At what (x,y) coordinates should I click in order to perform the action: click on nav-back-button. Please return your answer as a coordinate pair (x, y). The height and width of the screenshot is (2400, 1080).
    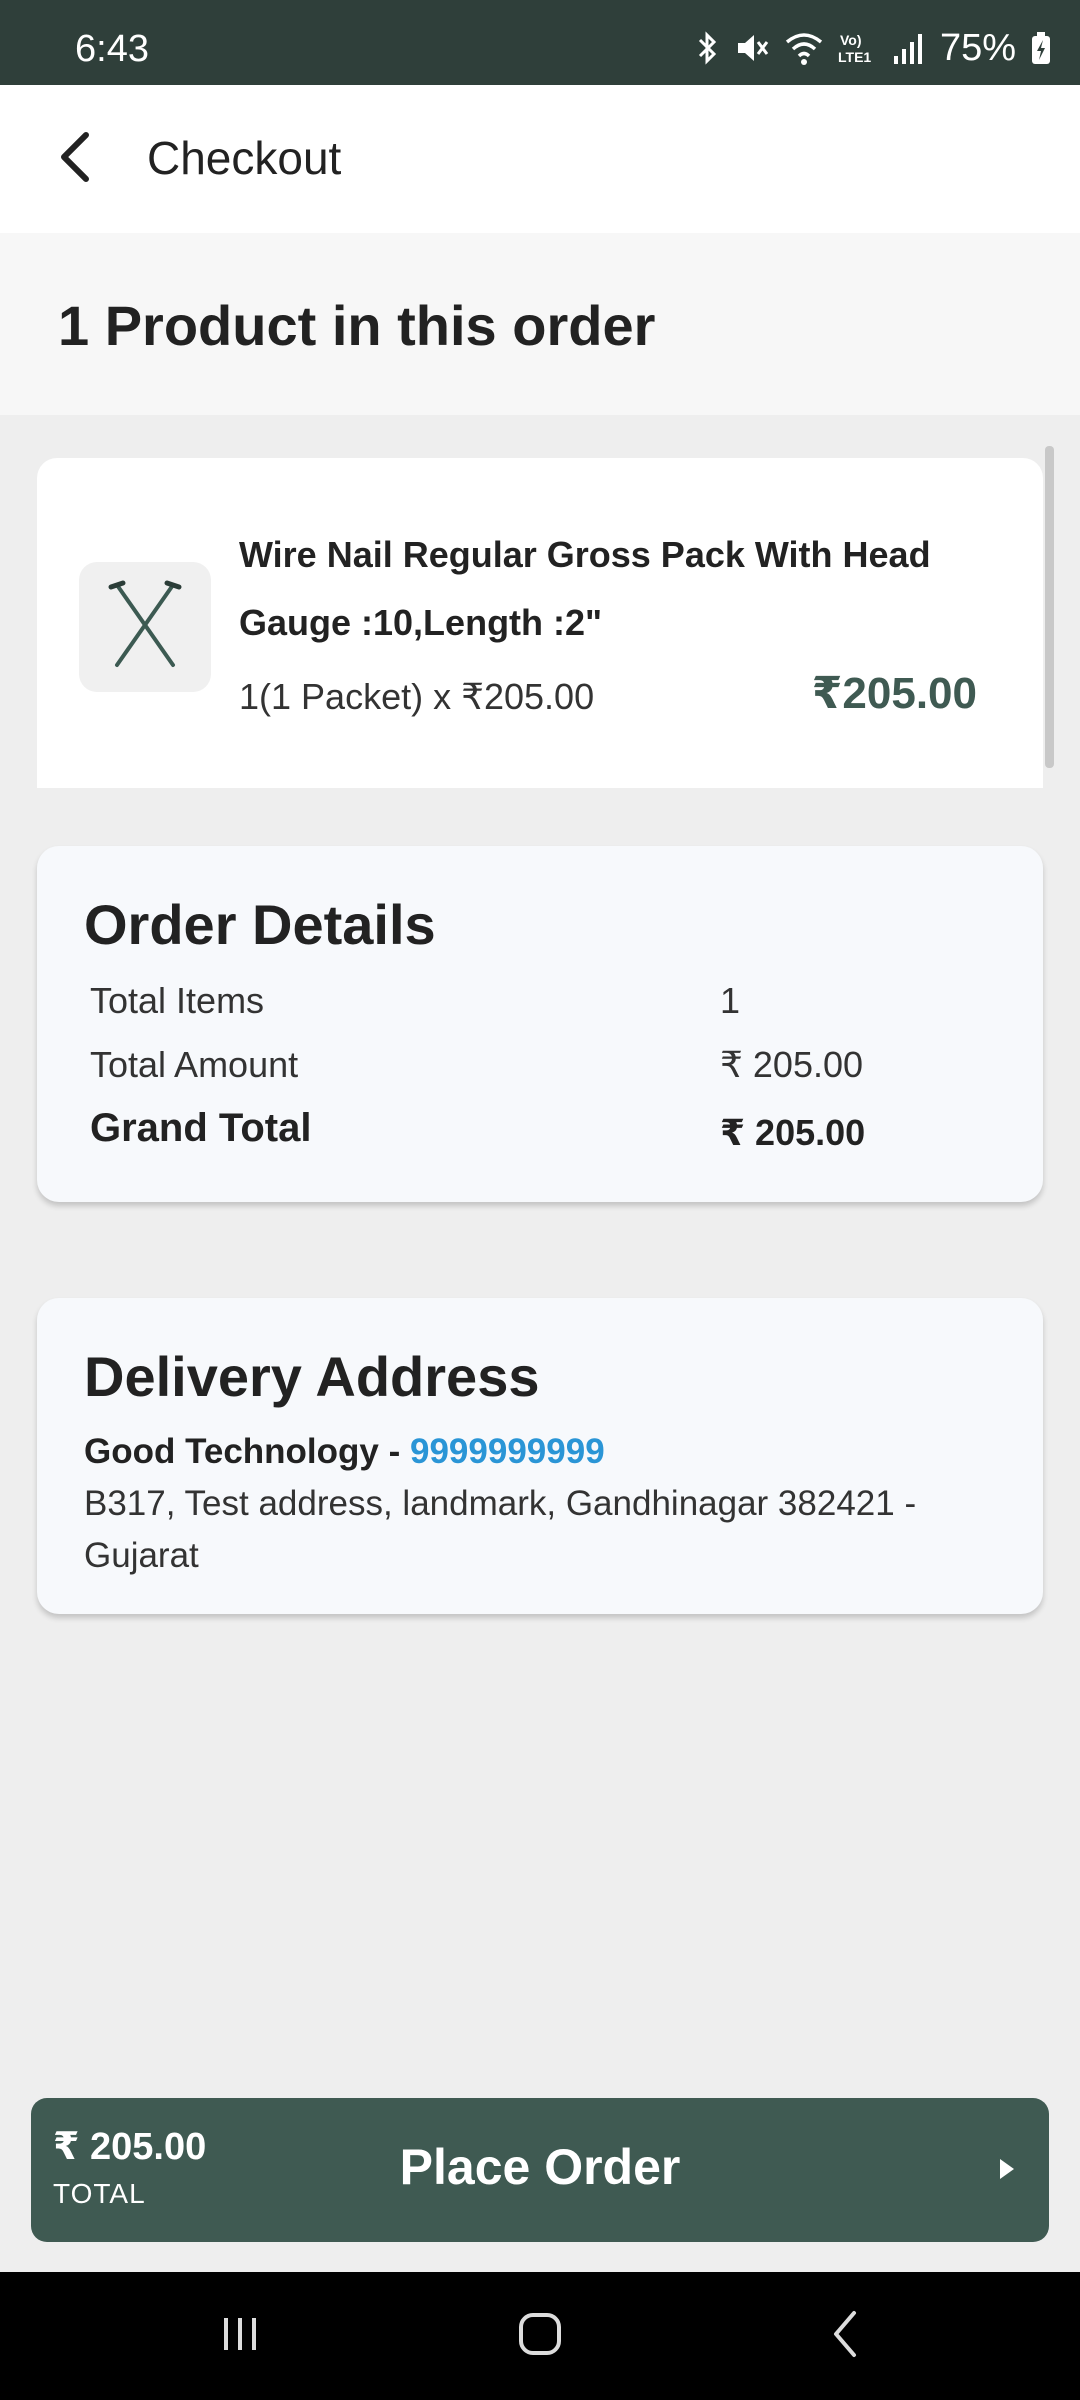
    Looking at the image, I should click on (846, 2336).